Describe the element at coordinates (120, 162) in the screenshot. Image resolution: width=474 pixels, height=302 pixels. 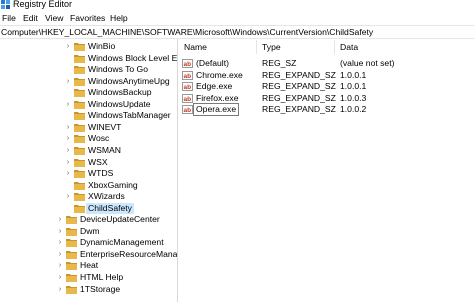
I see `tree-item: › WSX` at that location.